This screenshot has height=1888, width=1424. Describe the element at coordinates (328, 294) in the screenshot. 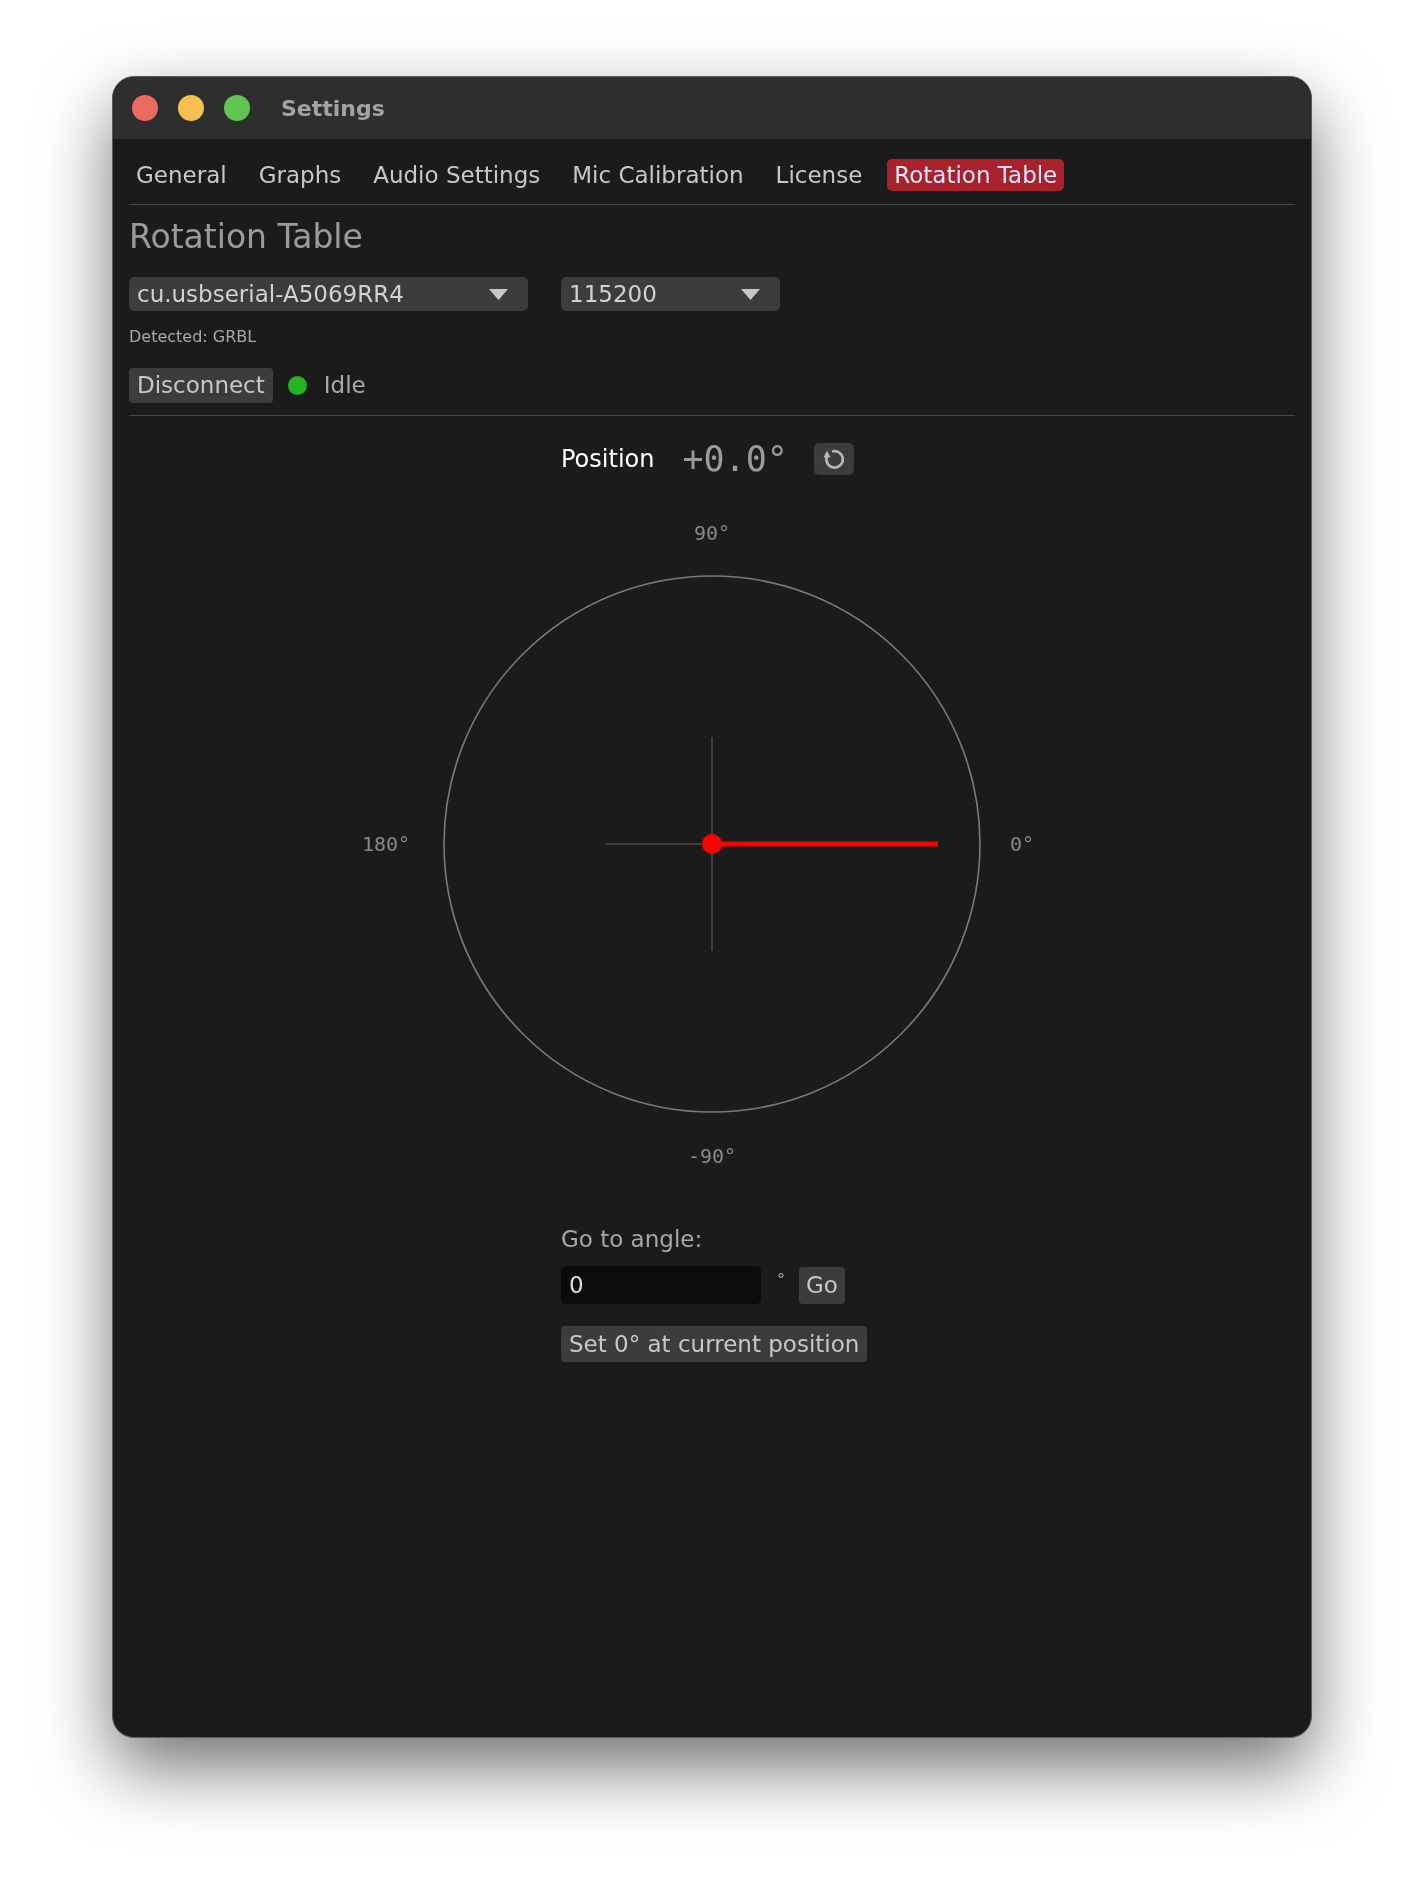

I see `port-dropdown: cu.usbserial-A5069RR4` at that location.